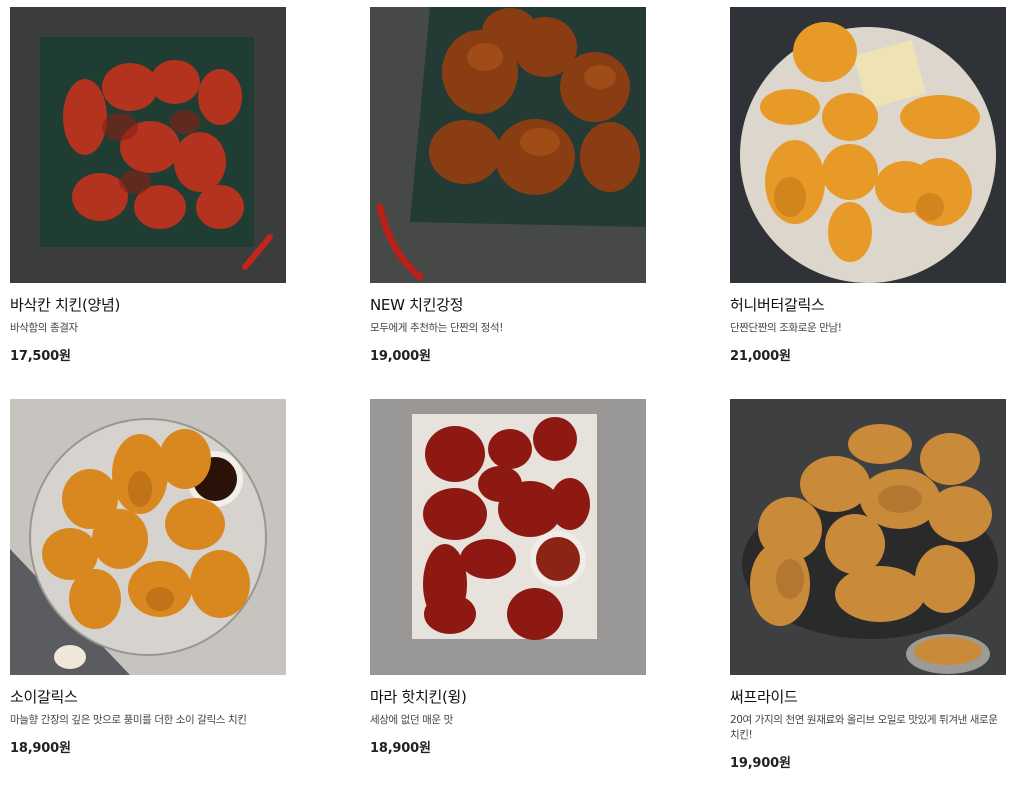  I want to click on menu-item-name: 마라 핫치킨(윙), so click(508, 697).